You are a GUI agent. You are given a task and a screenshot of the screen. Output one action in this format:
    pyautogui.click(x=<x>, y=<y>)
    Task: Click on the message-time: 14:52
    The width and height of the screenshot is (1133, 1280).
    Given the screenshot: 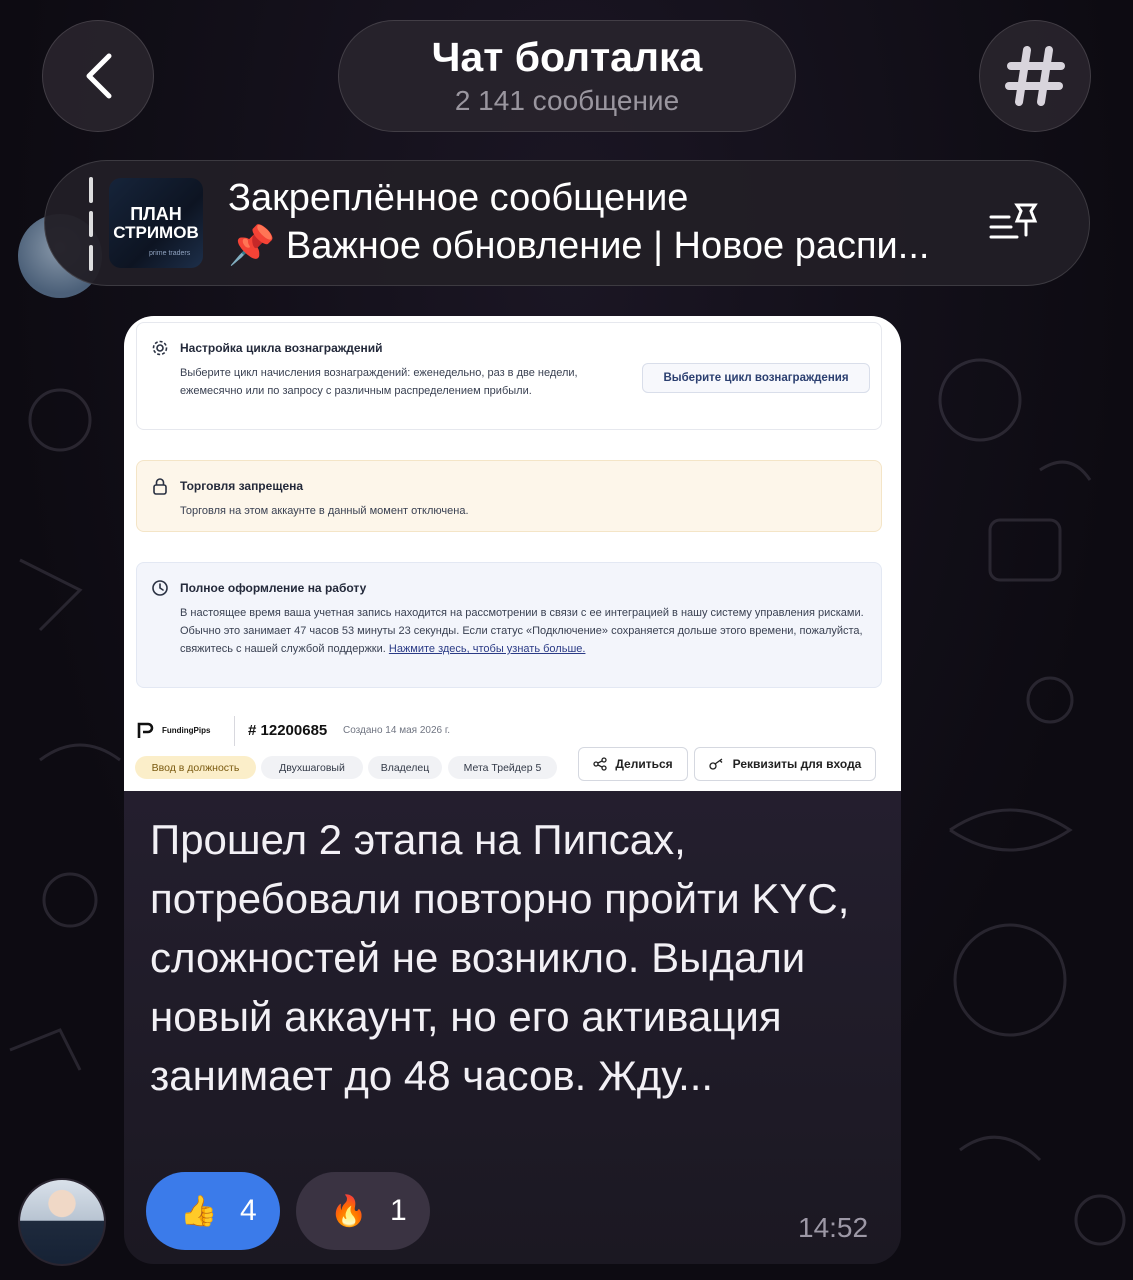 What is the action you would take?
    pyautogui.click(x=833, y=1227)
    